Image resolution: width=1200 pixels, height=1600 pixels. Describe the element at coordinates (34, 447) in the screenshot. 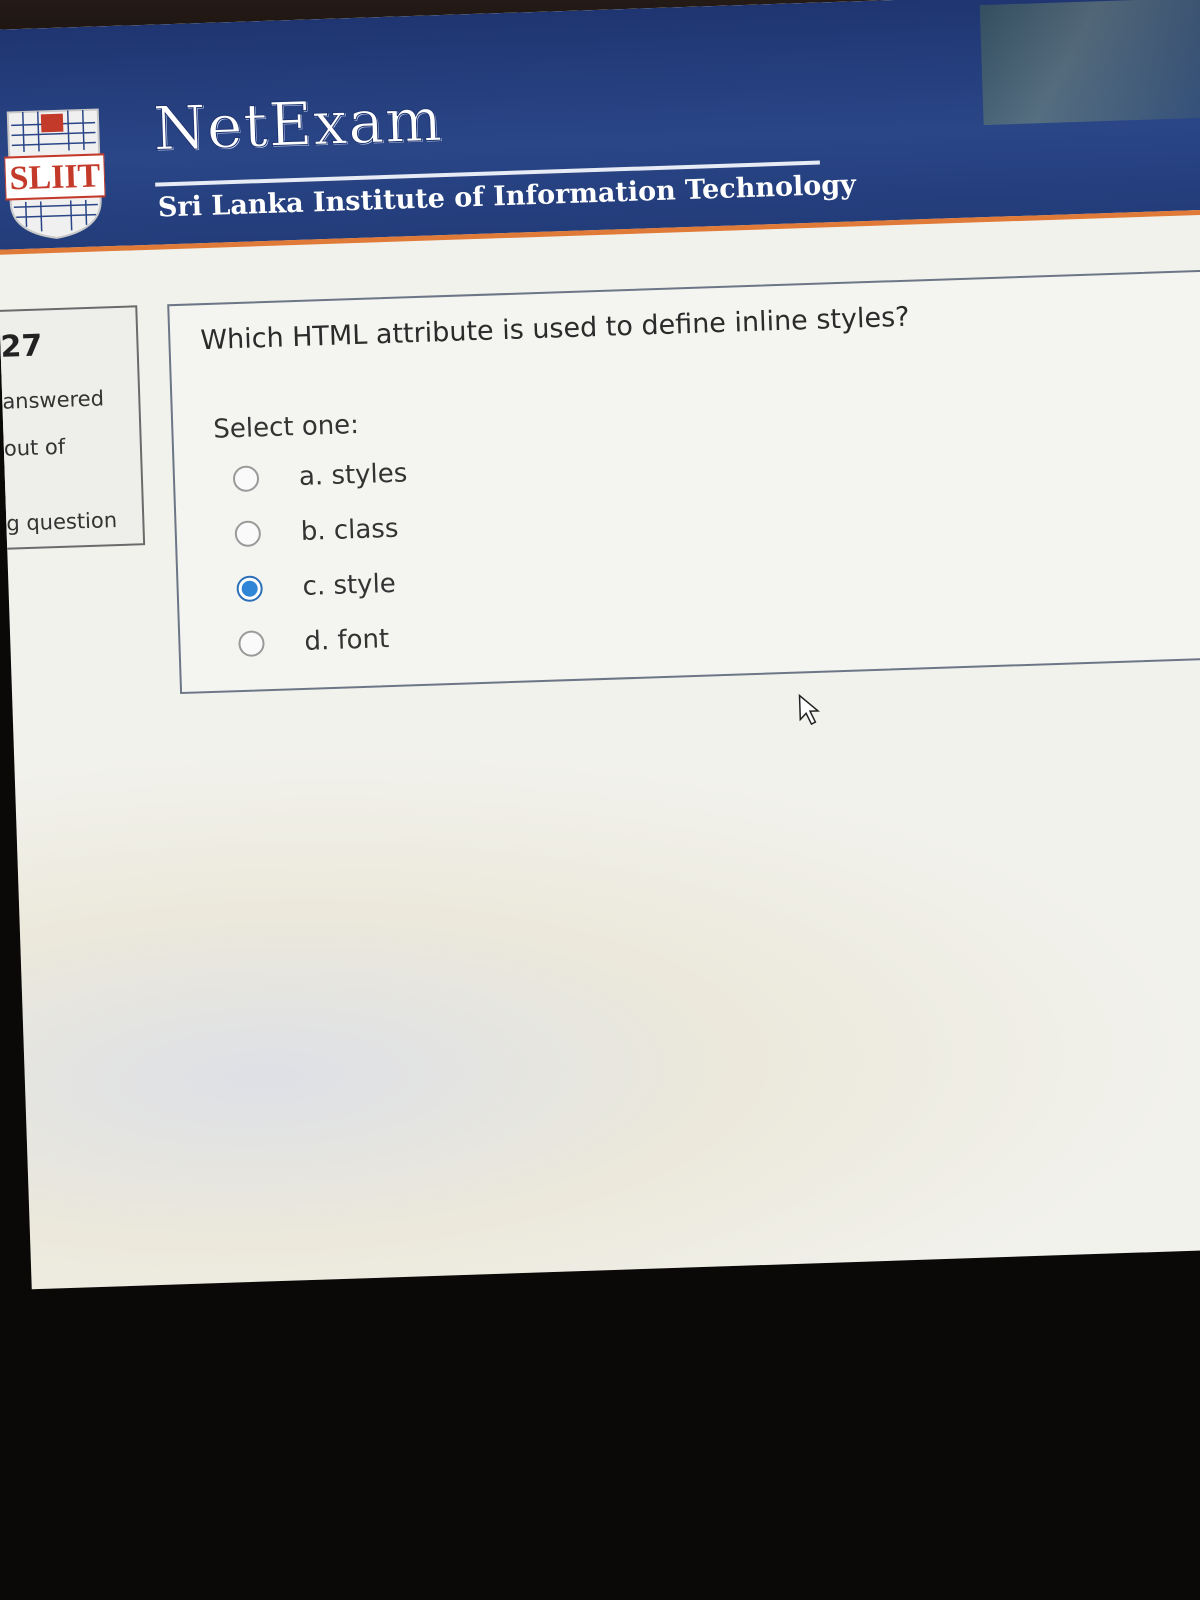

I see `question-marks: out of` at that location.